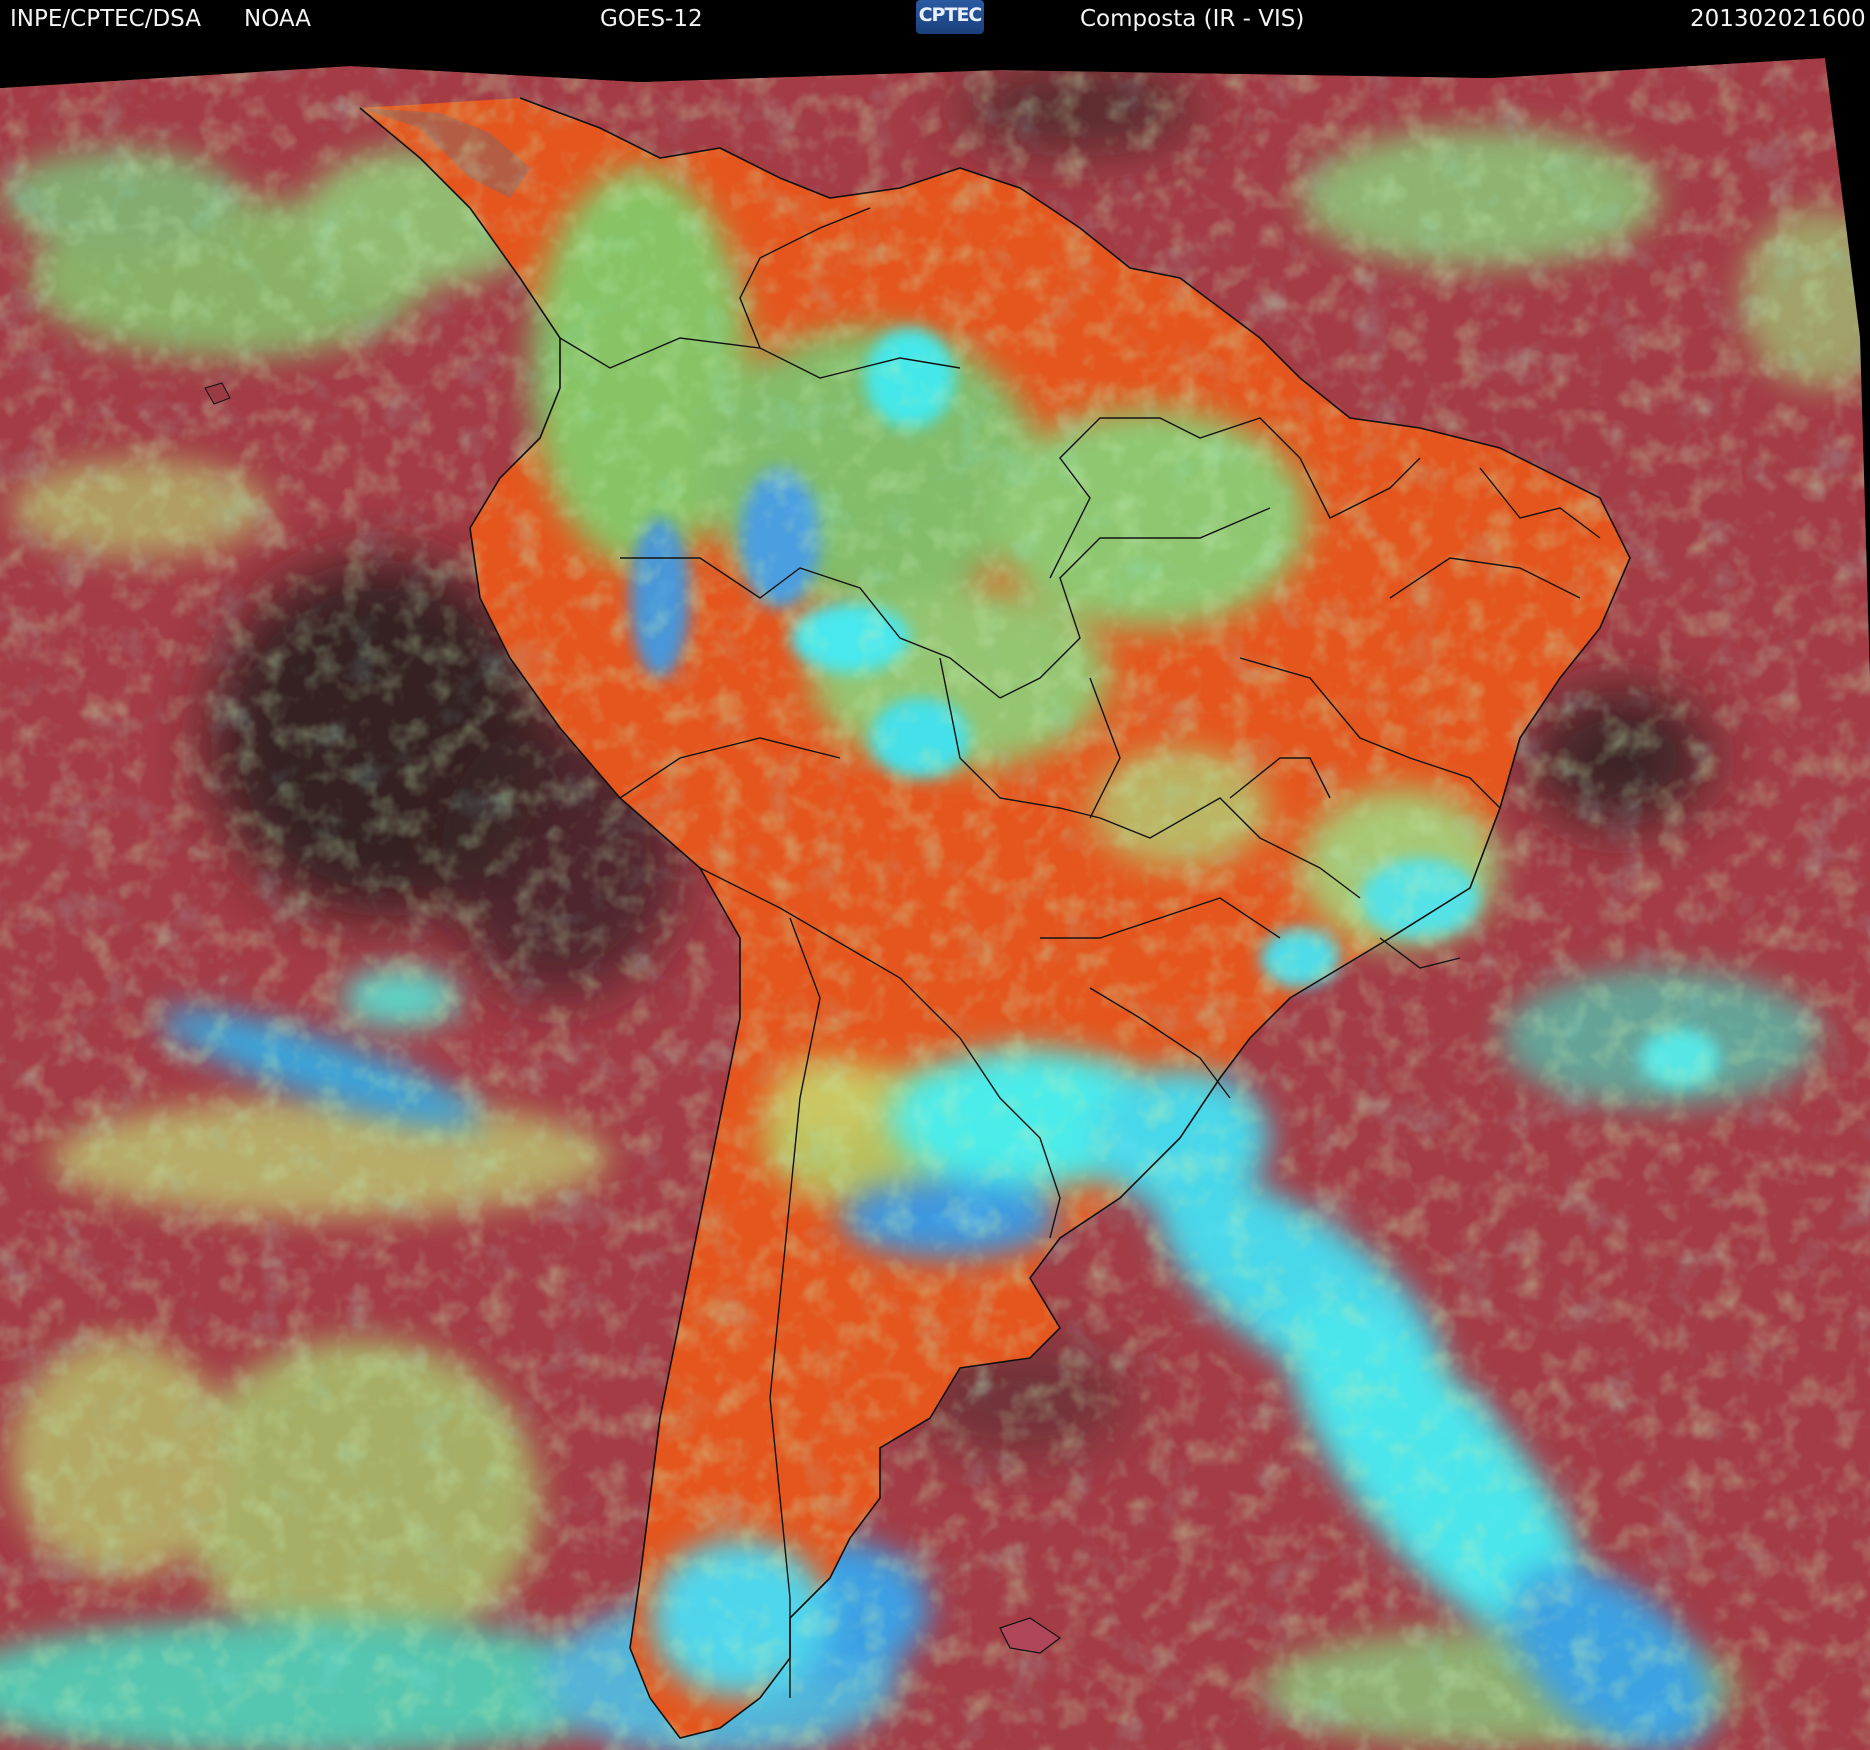 The height and width of the screenshot is (1750, 1870). What do you see at coordinates (105, 19) in the screenshot?
I see `agency-label: INPE/CPTEC/DSA` at bounding box center [105, 19].